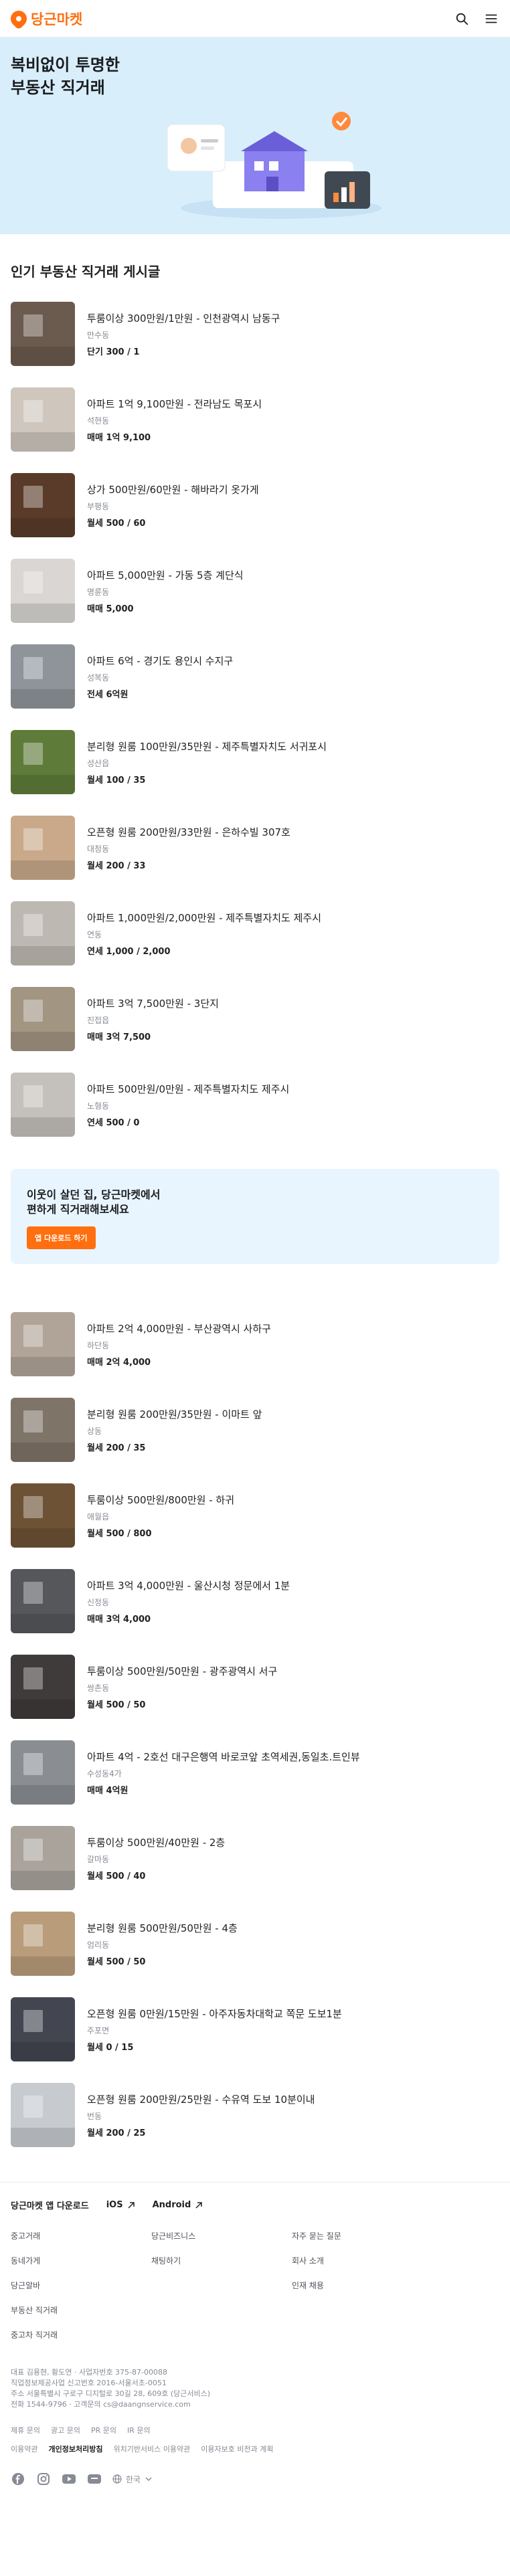 The width and height of the screenshot is (510, 2576). I want to click on facebook-icon, so click(18, 2479).